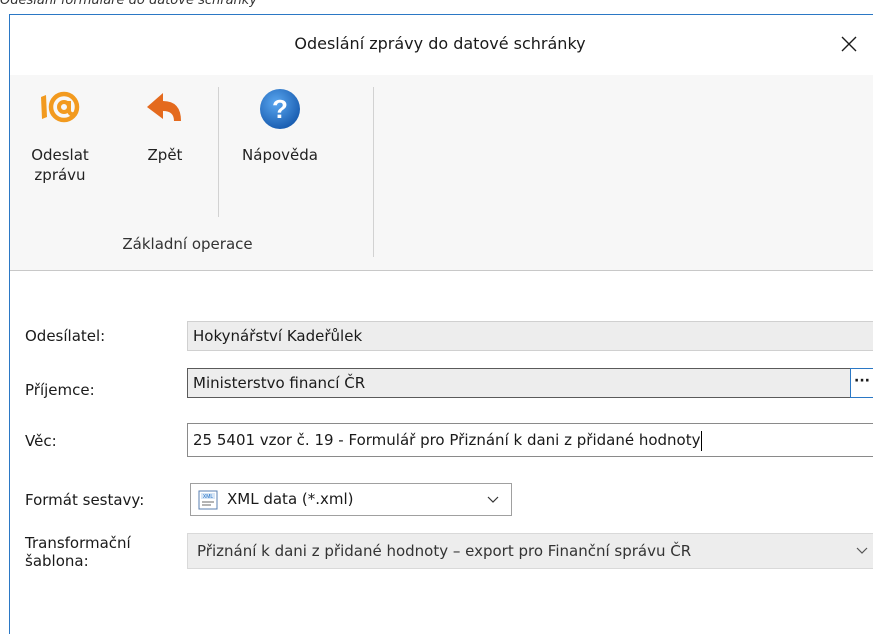 This screenshot has height=634, width=873. What do you see at coordinates (290, 499) in the screenshot?
I see `format-select-value: XML data (*.xml)` at bounding box center [290, 499].